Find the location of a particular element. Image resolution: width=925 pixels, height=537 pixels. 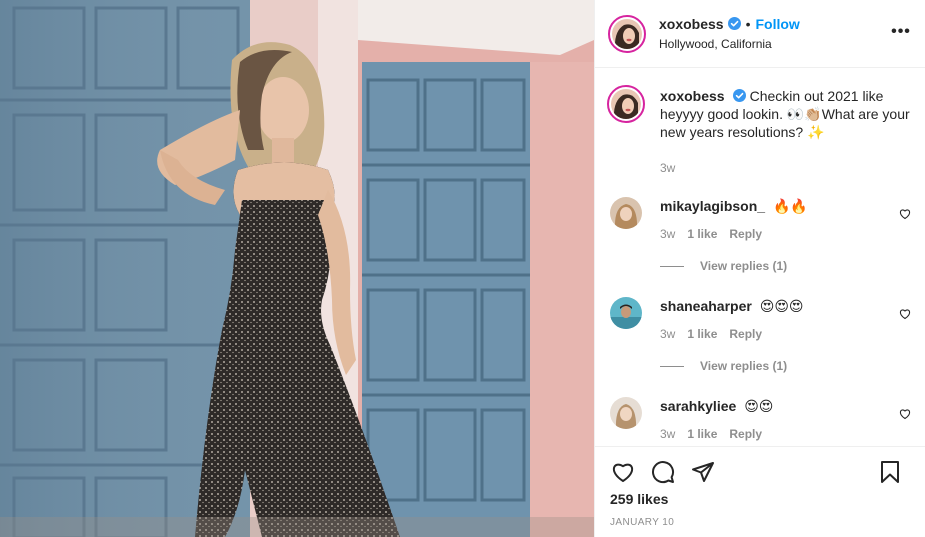

post-location: Hollywood, California is located at coordinates (729, 44).